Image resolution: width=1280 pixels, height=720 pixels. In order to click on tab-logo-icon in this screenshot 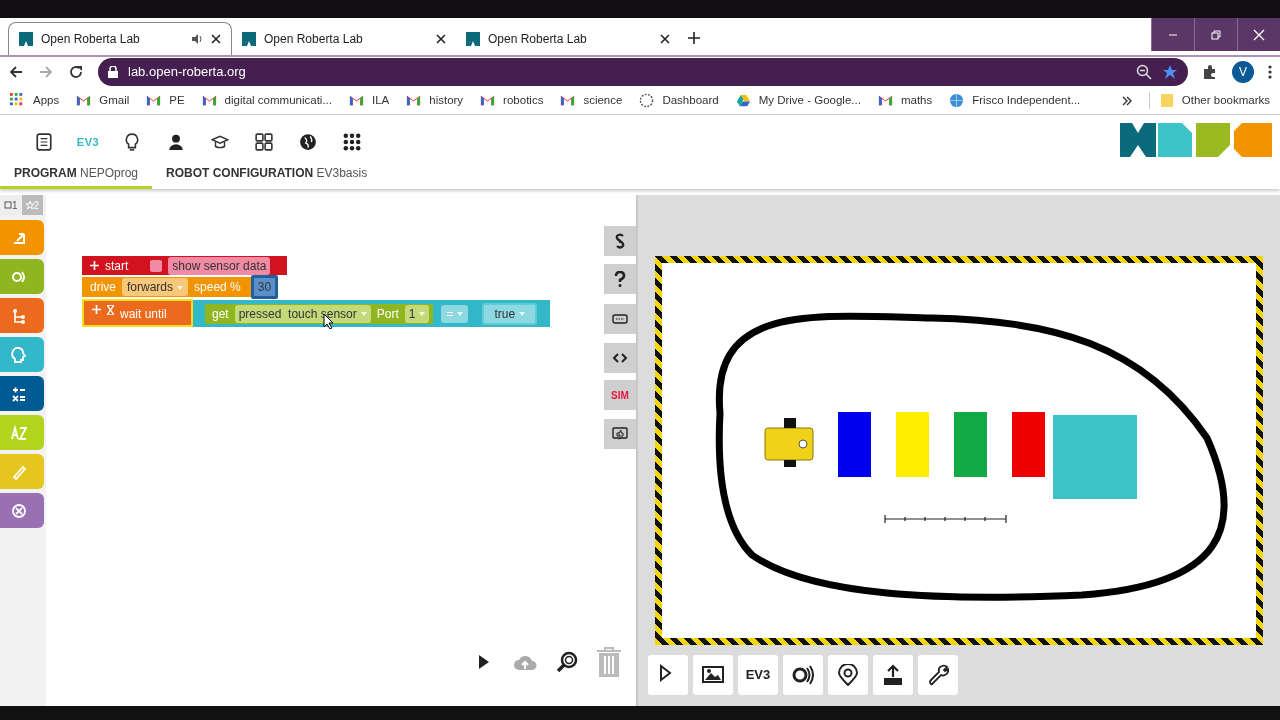, I will do `click(26, 39)`.